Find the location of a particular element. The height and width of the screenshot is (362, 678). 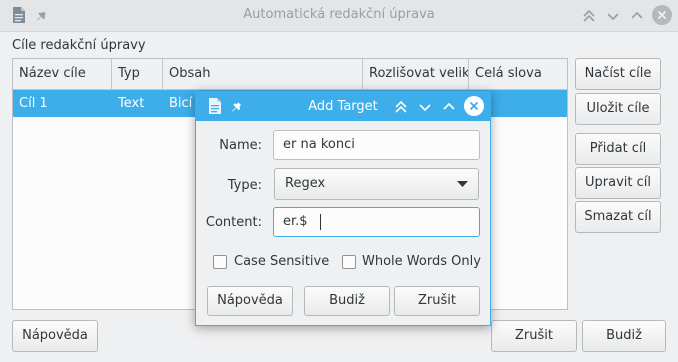

name-label: Name: is located at coordinates (240, 145).